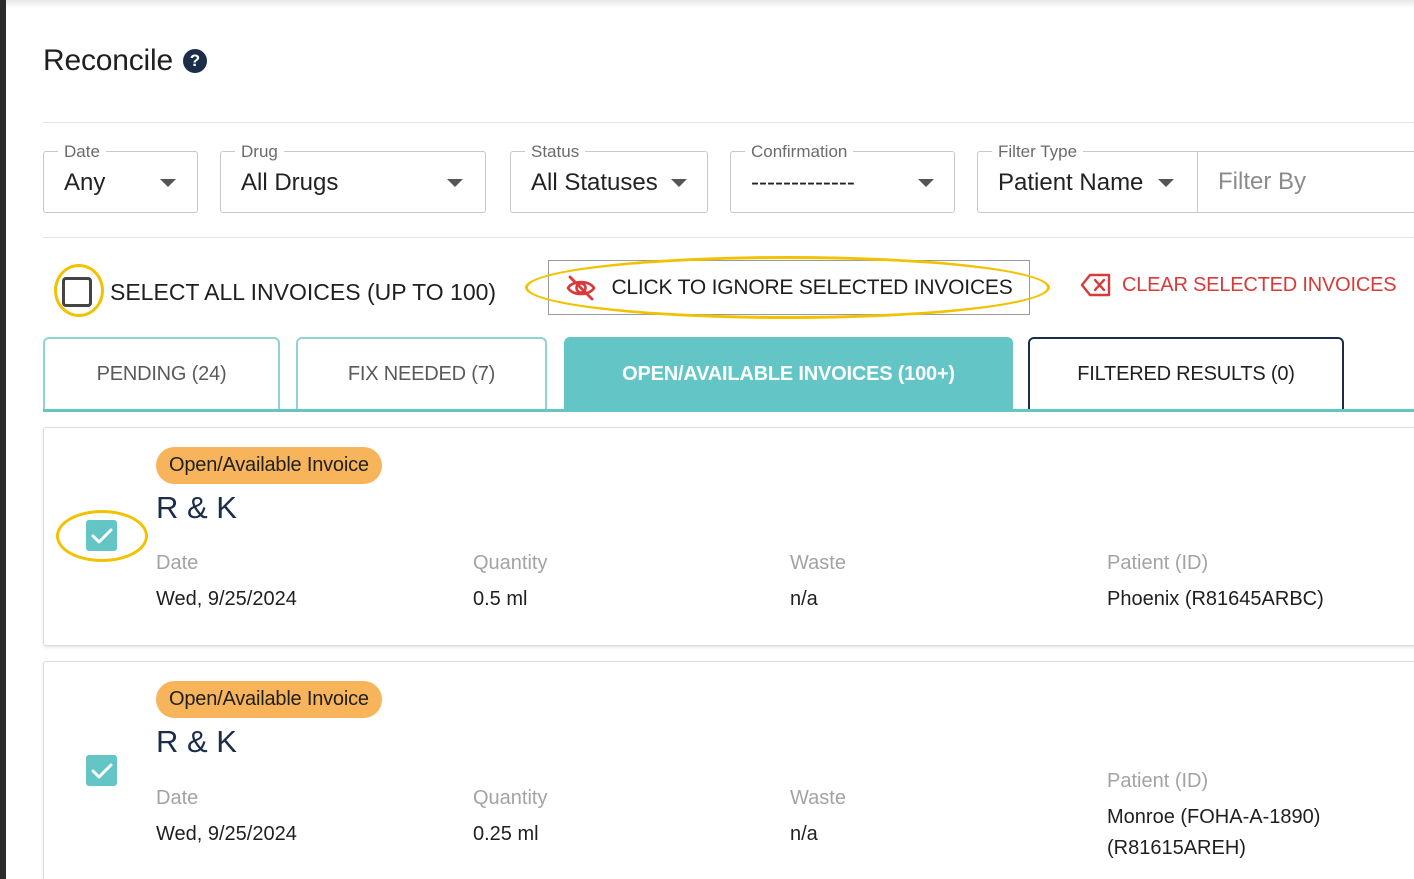 This screenshot has height=879, width=1414. What do you see at coordinates (594, 182) in the screenshot?
I see `status-select-value: All Statuses` at bounding box center [594, 182].